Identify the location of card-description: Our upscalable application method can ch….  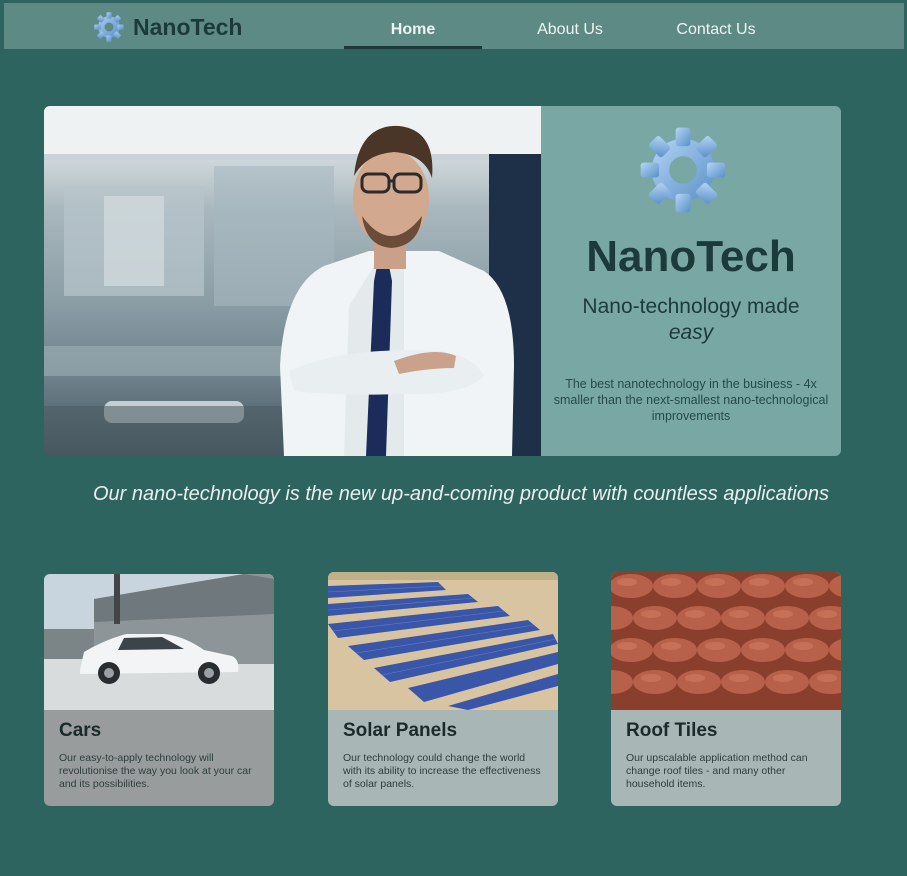
(717, 771).